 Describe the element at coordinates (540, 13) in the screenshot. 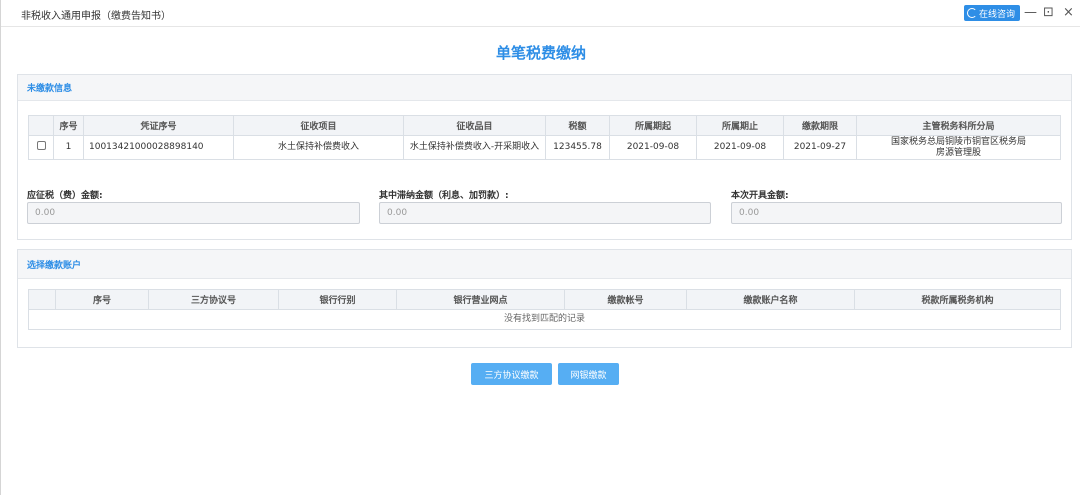

I see `title-bar: 非税收入通用申报（缴费告知书） 在线咨询 — ⊡ ×` at that location.